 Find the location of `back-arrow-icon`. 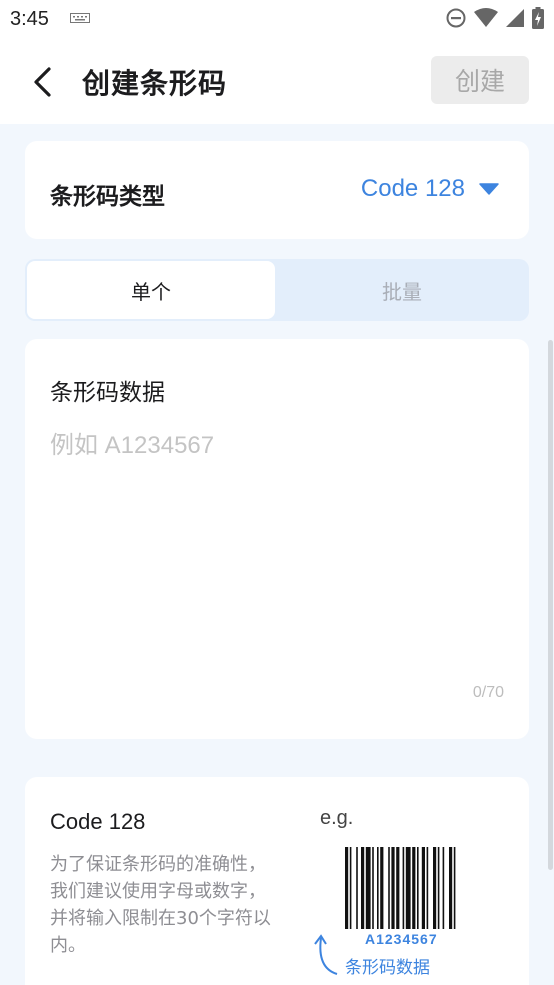

back-arrow-icon is located at coordinates (42, 82).